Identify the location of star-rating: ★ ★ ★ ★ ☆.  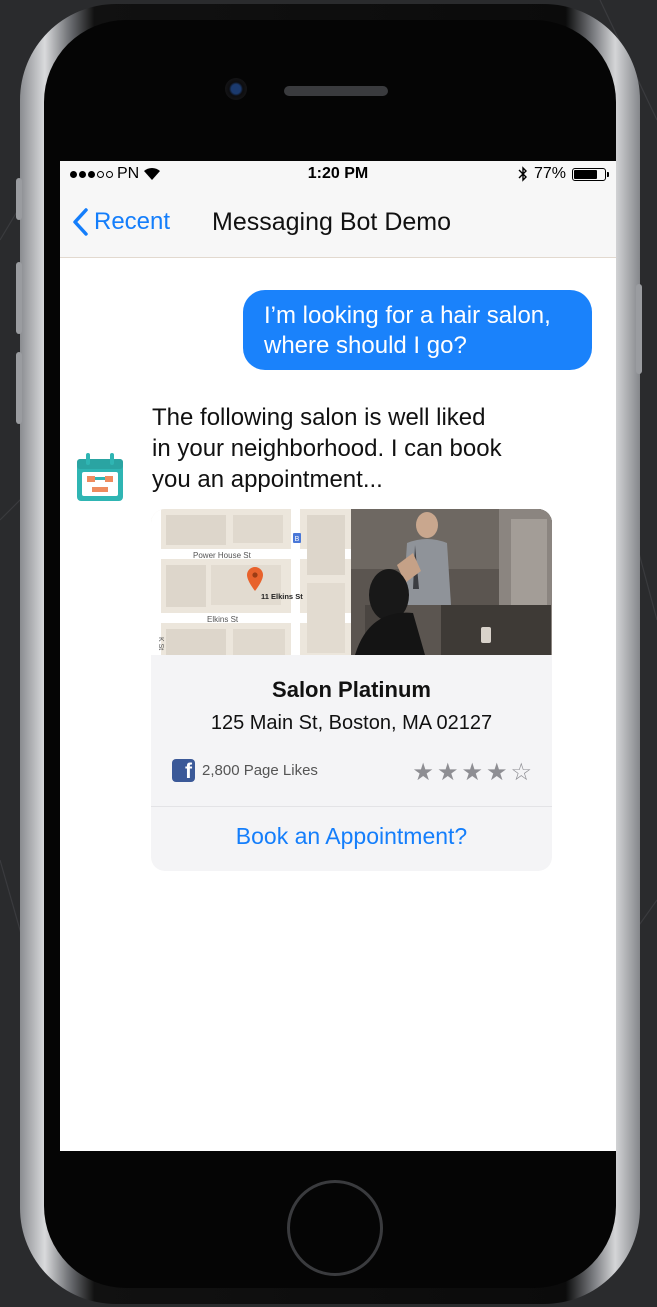
(472, 772).